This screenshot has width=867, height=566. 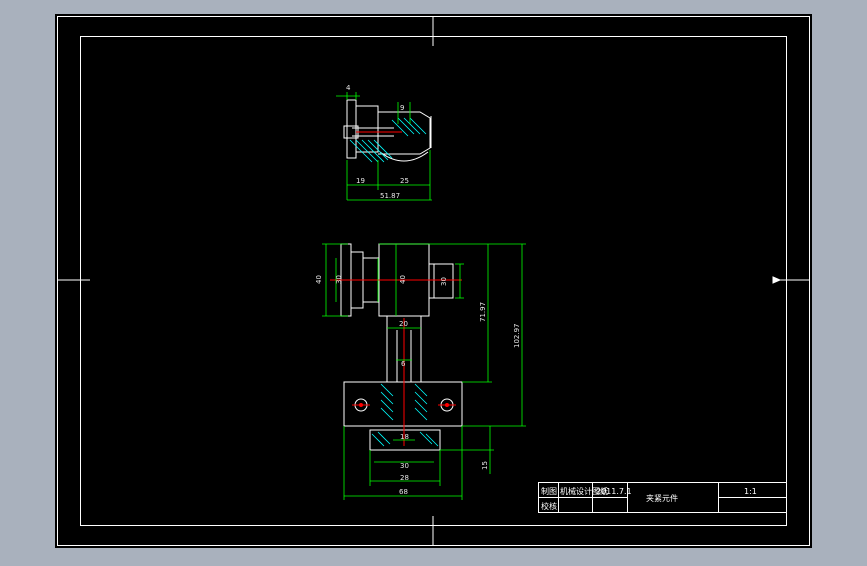 I want to click on dim-top-4: 4, so click(x=348, y=88).